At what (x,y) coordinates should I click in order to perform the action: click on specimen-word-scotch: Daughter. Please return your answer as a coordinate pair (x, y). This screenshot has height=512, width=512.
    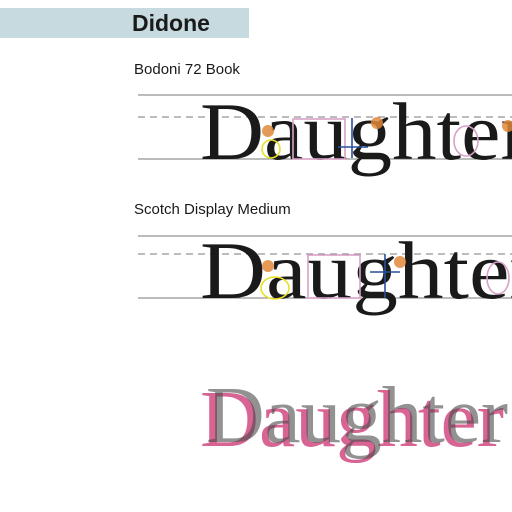
    Looking at the image, I should click on (356, 270).